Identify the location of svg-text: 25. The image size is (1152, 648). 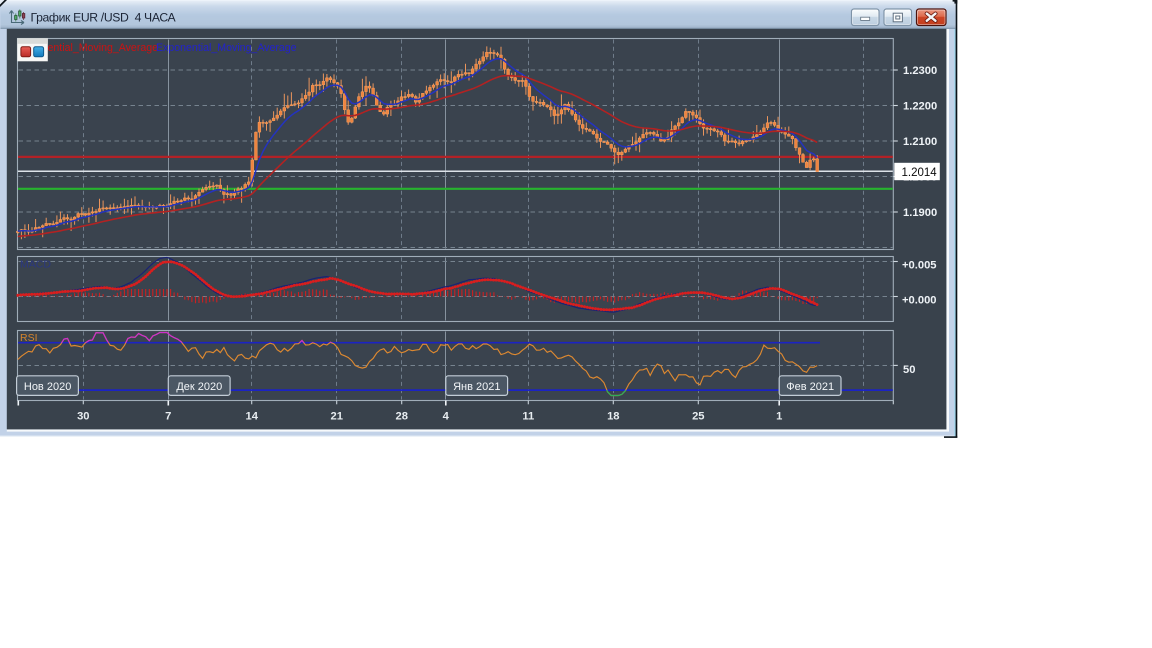
(698, 417).